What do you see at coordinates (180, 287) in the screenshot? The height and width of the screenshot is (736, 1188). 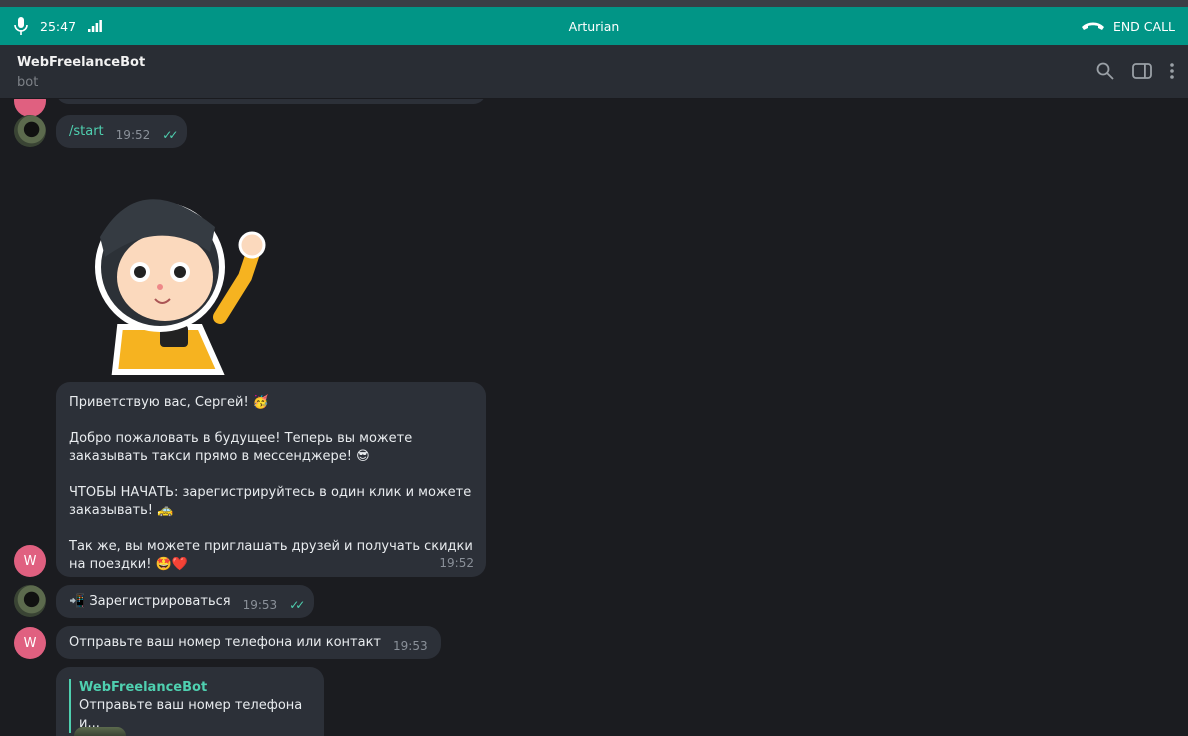 I see `sticker-image` at bounding box center [180, 287].